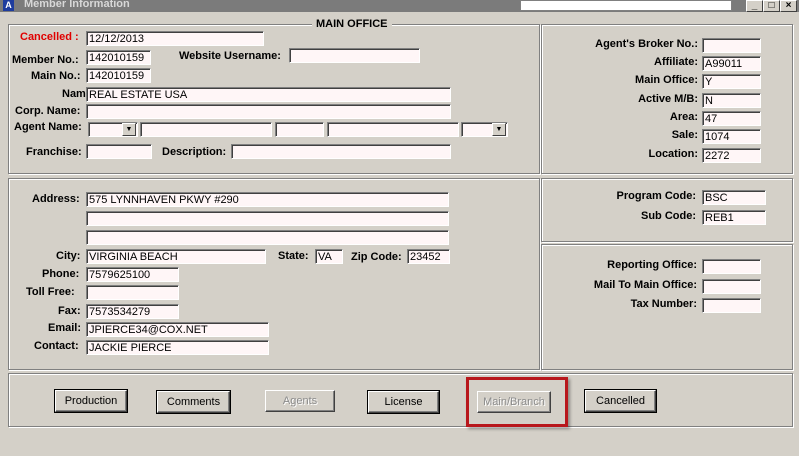  What do you see at coordinates (193, 402) in the screenshot?
I see `comments-button: Comments` at bounding box center [193, 402].